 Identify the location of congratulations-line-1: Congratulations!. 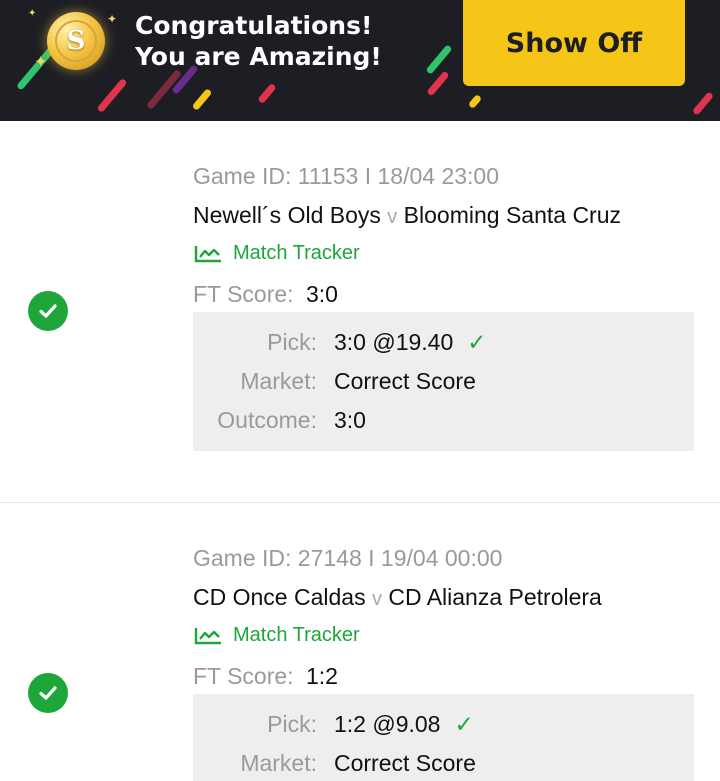
(254, 25).